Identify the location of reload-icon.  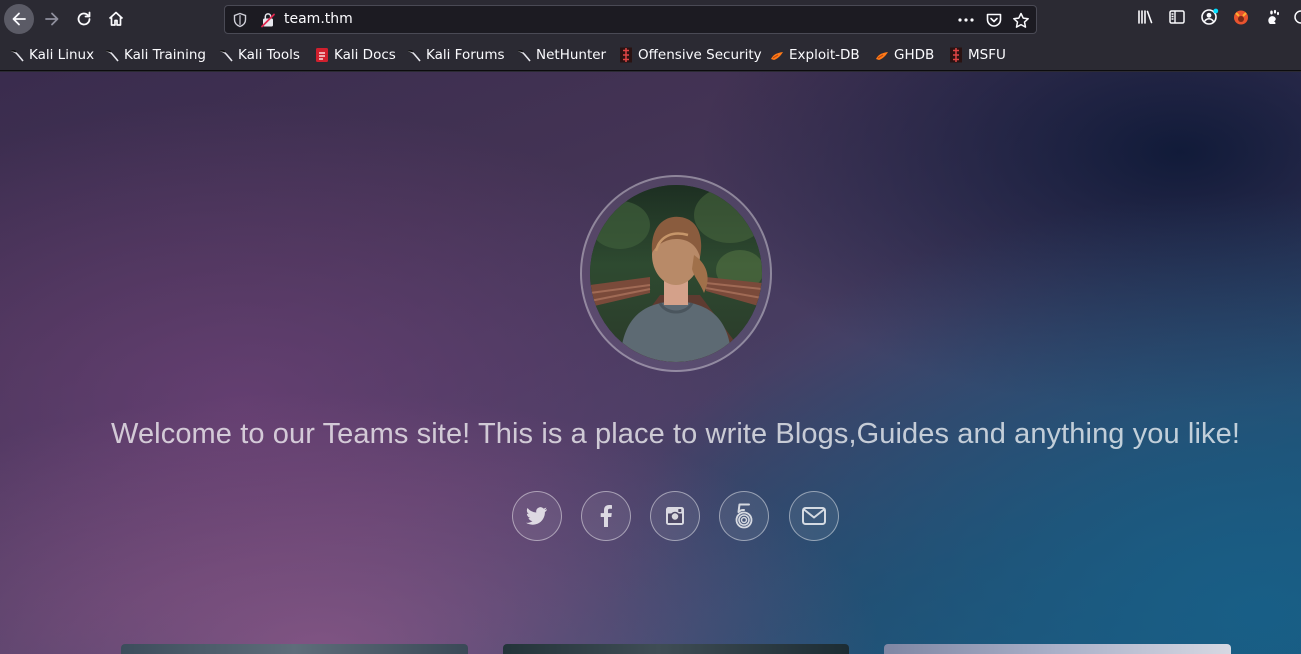
(84, 18).